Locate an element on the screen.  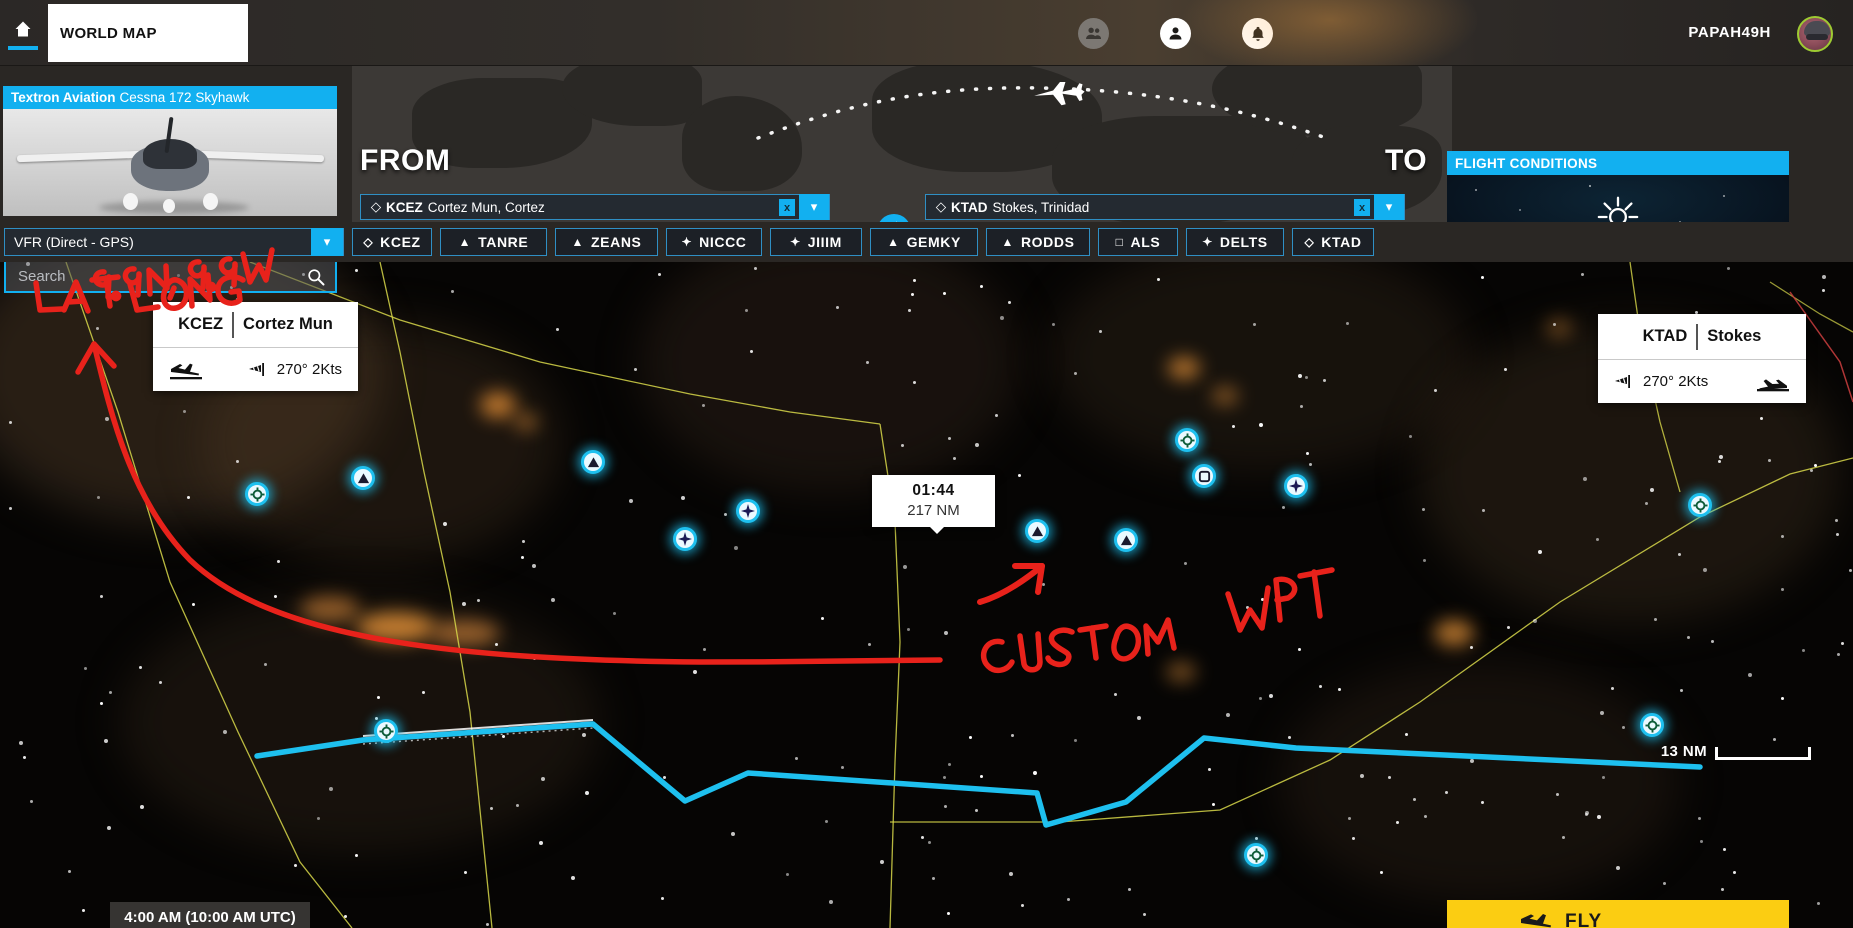
departure-wind-value: 270° 2Kts is located at coordinates (309, 369).